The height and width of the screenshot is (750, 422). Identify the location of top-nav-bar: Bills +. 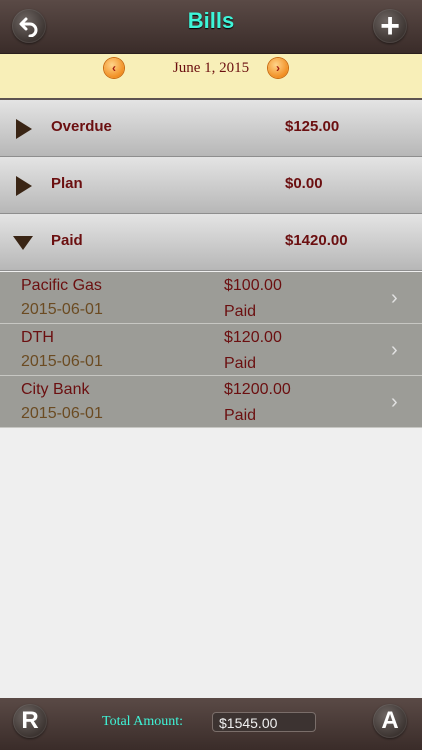
(211, 27).